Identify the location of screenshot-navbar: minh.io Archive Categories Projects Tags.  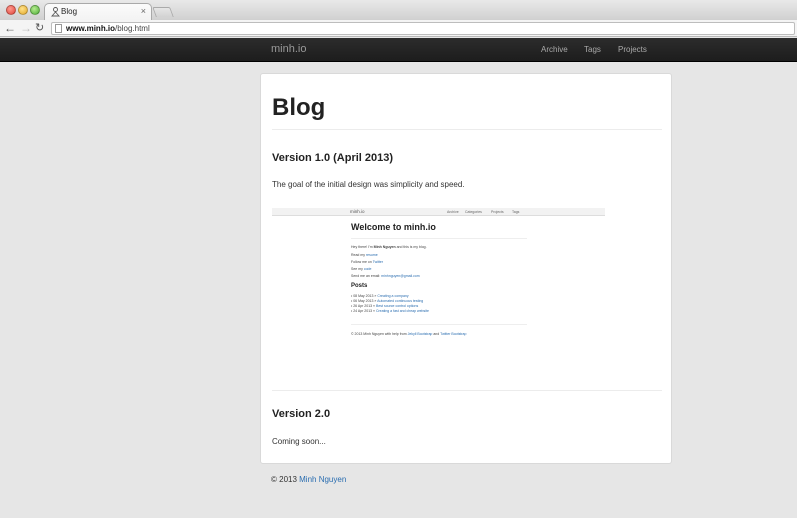
(438, 212).